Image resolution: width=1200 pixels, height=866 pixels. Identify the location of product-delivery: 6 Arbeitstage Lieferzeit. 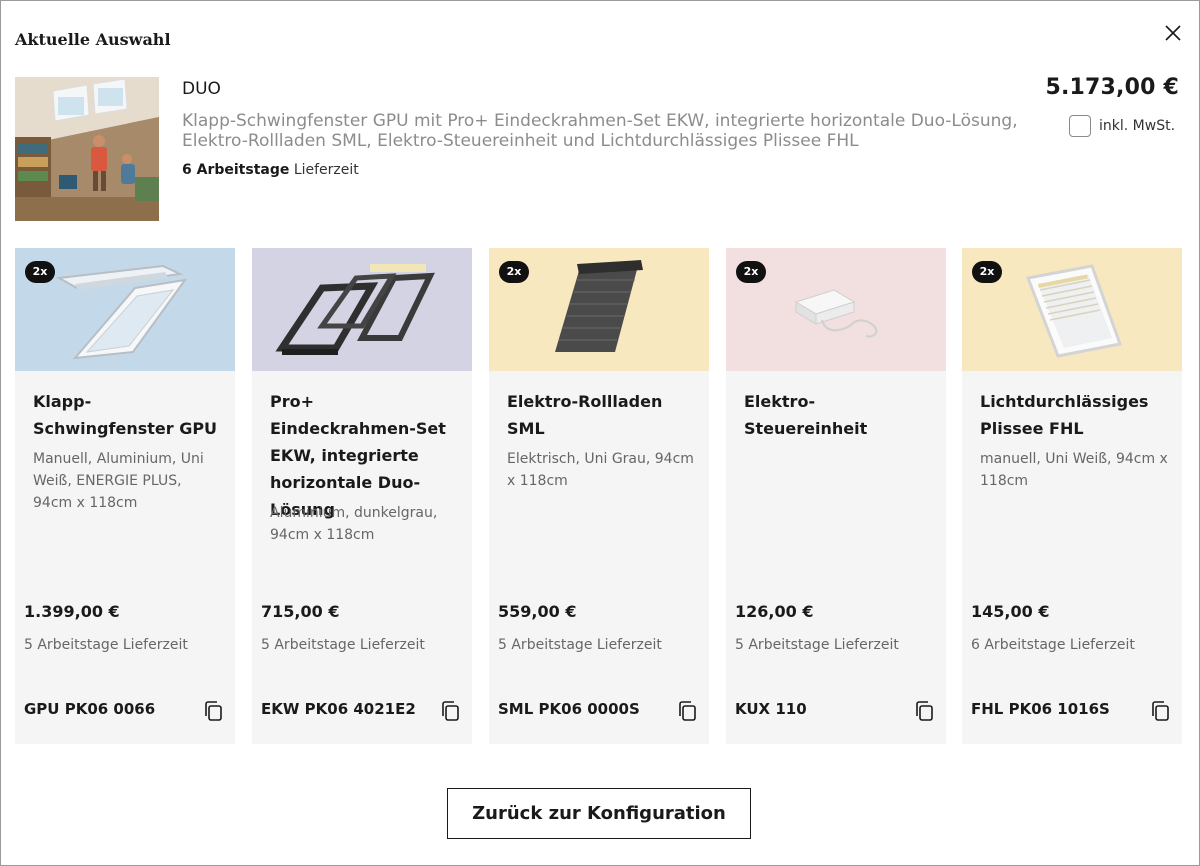
(270, 170).